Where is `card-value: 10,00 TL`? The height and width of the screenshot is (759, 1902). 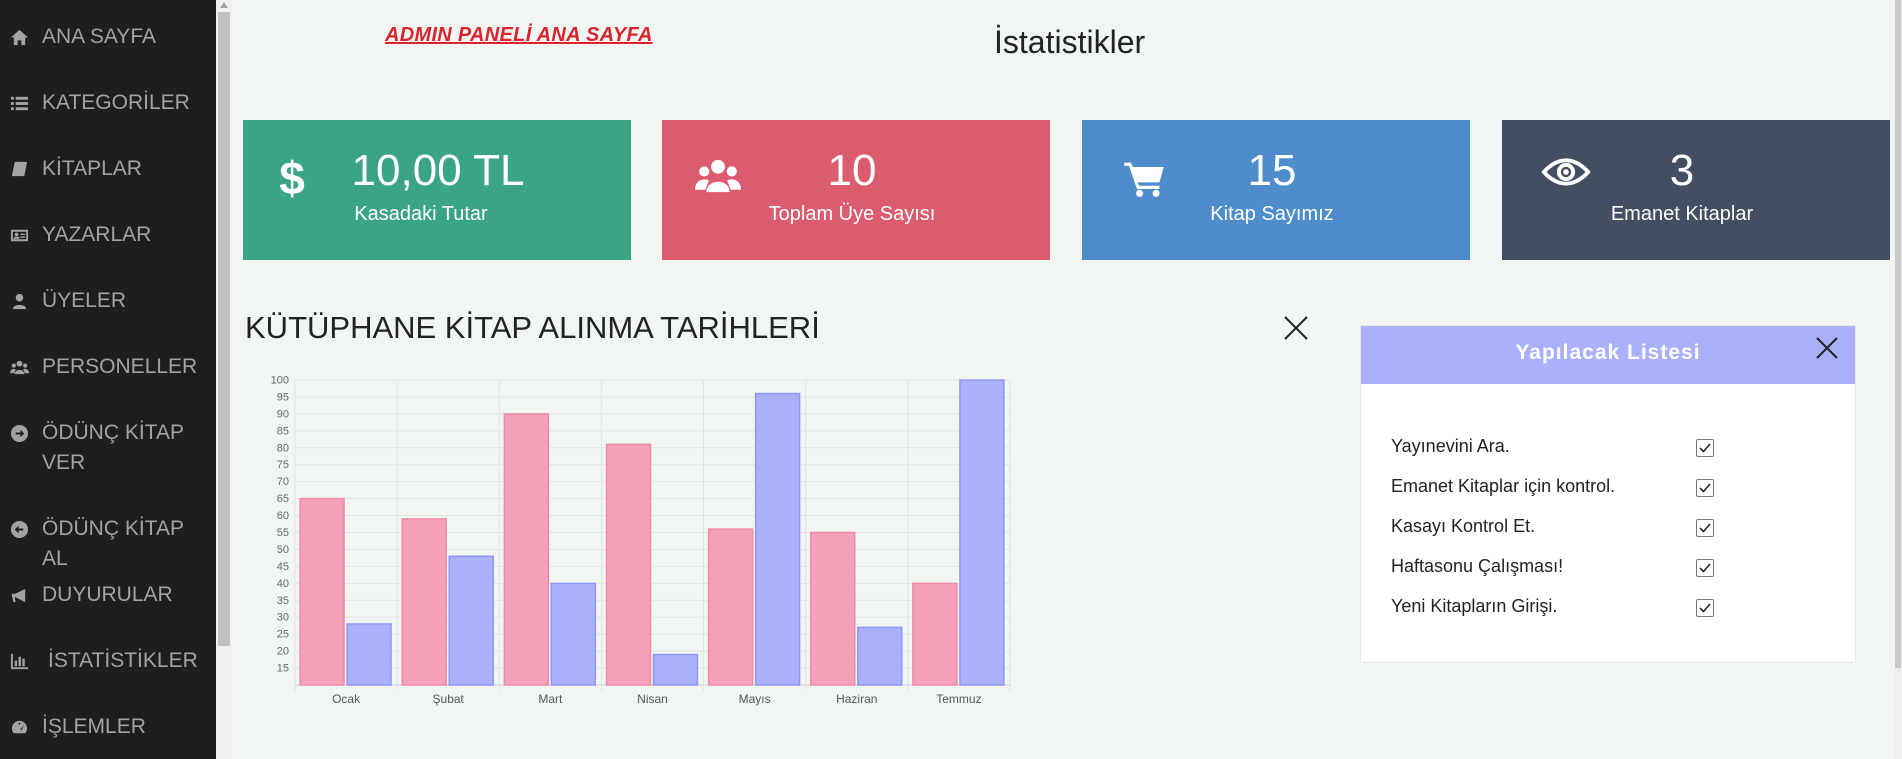
card-value: 10,00 TL is located at coordinates (438, 170).